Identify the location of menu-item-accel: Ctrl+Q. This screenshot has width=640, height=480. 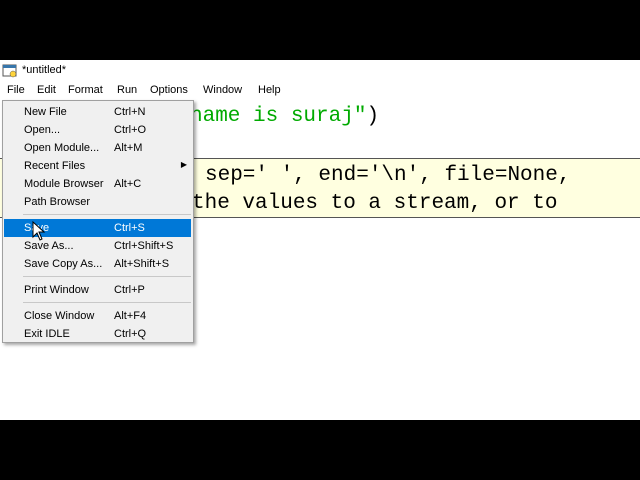
(130, 334).